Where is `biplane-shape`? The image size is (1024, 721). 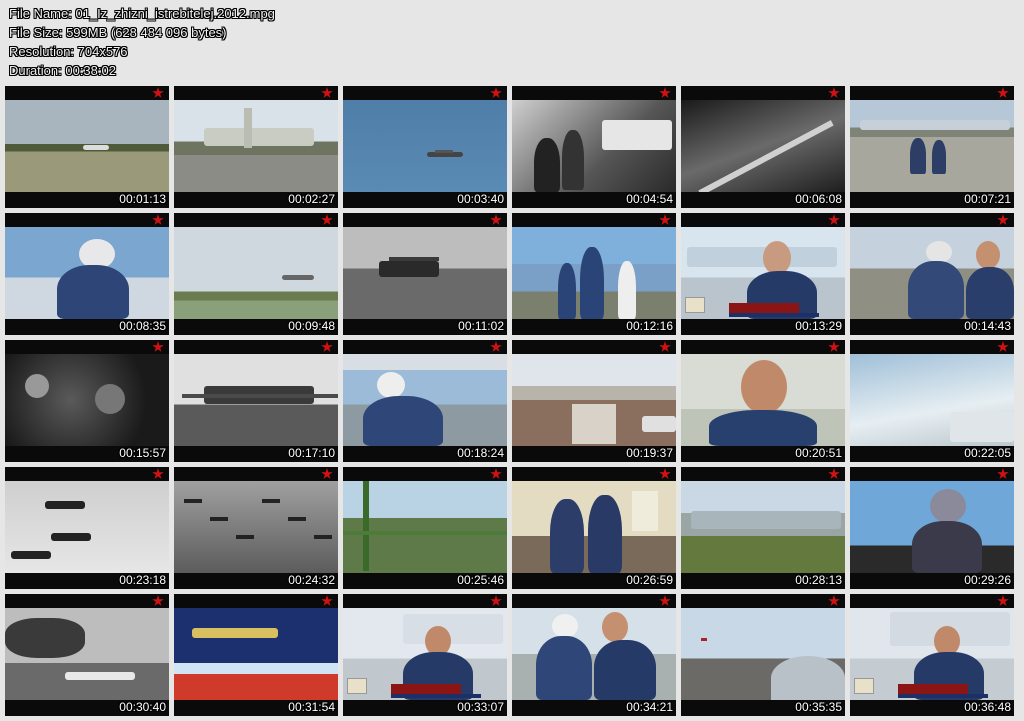 biplane-shape is located at coordinates (409, 269).